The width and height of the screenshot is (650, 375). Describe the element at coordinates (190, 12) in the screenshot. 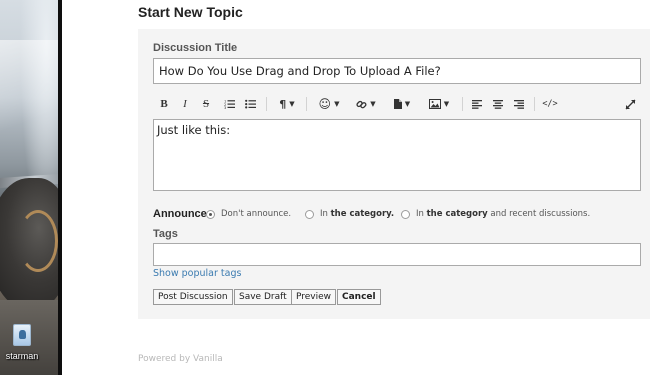

I see `page-title: Start New Topic` at that location.